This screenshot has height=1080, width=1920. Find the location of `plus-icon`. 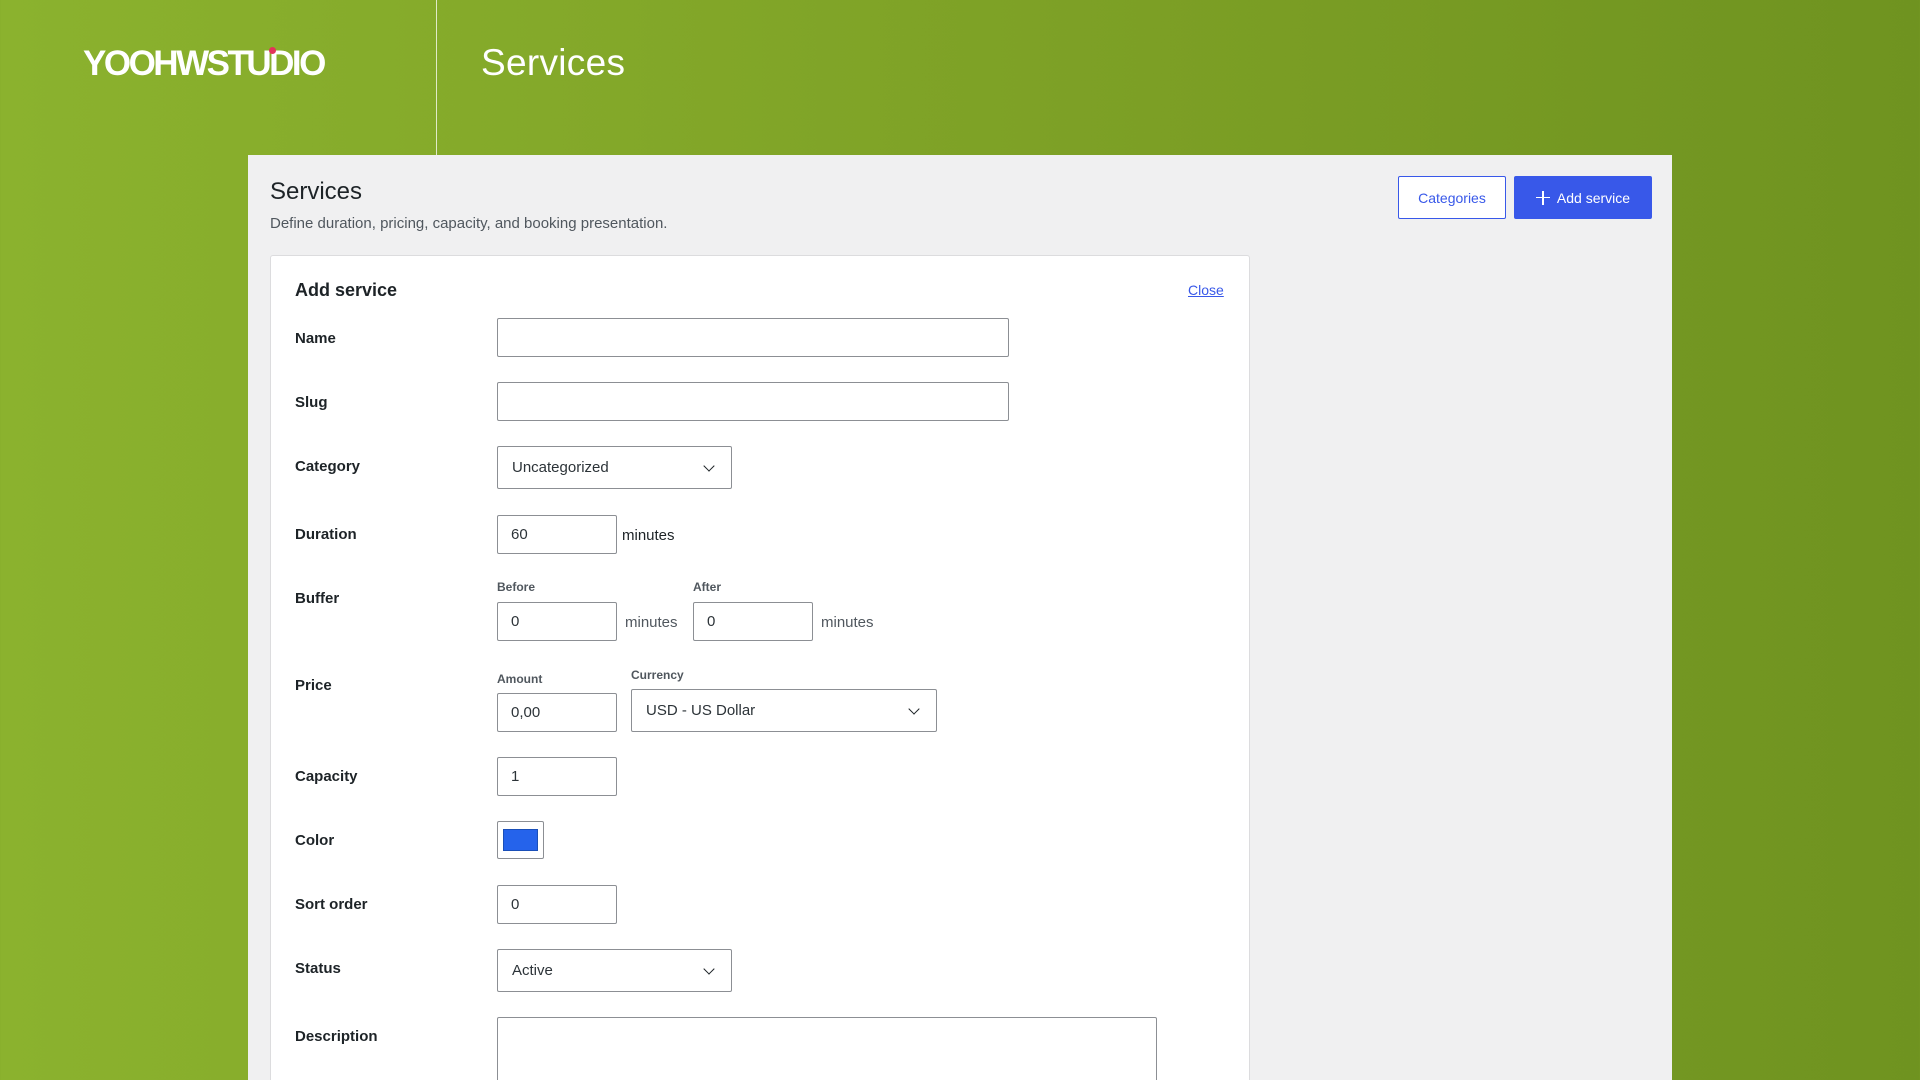

plus-icon is located at coordinates (1542, 197).